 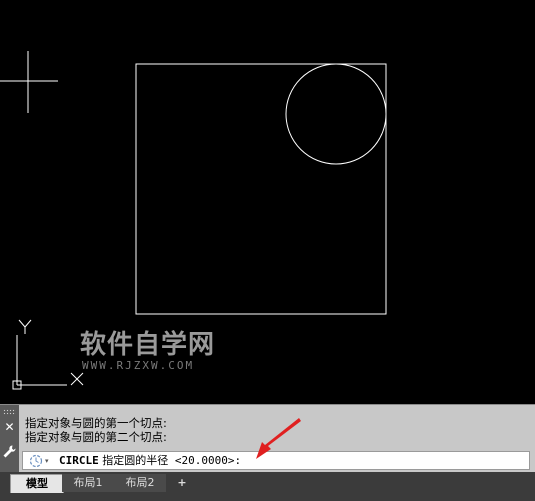 What do you see at coordinates (9, 439) in the screenshot?
I see `command-panel-sidebar: ✕` at bounding box center [9, 439].